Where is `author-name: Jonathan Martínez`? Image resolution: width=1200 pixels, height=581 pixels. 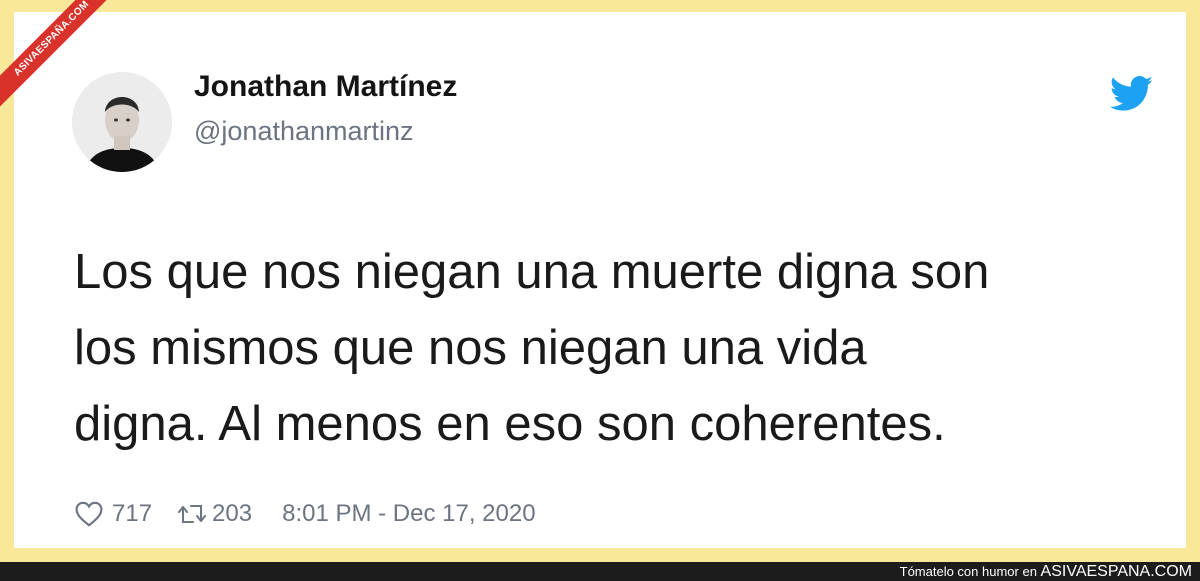
author-name: Jonathan Martínez is located at coordinates (325, 87).